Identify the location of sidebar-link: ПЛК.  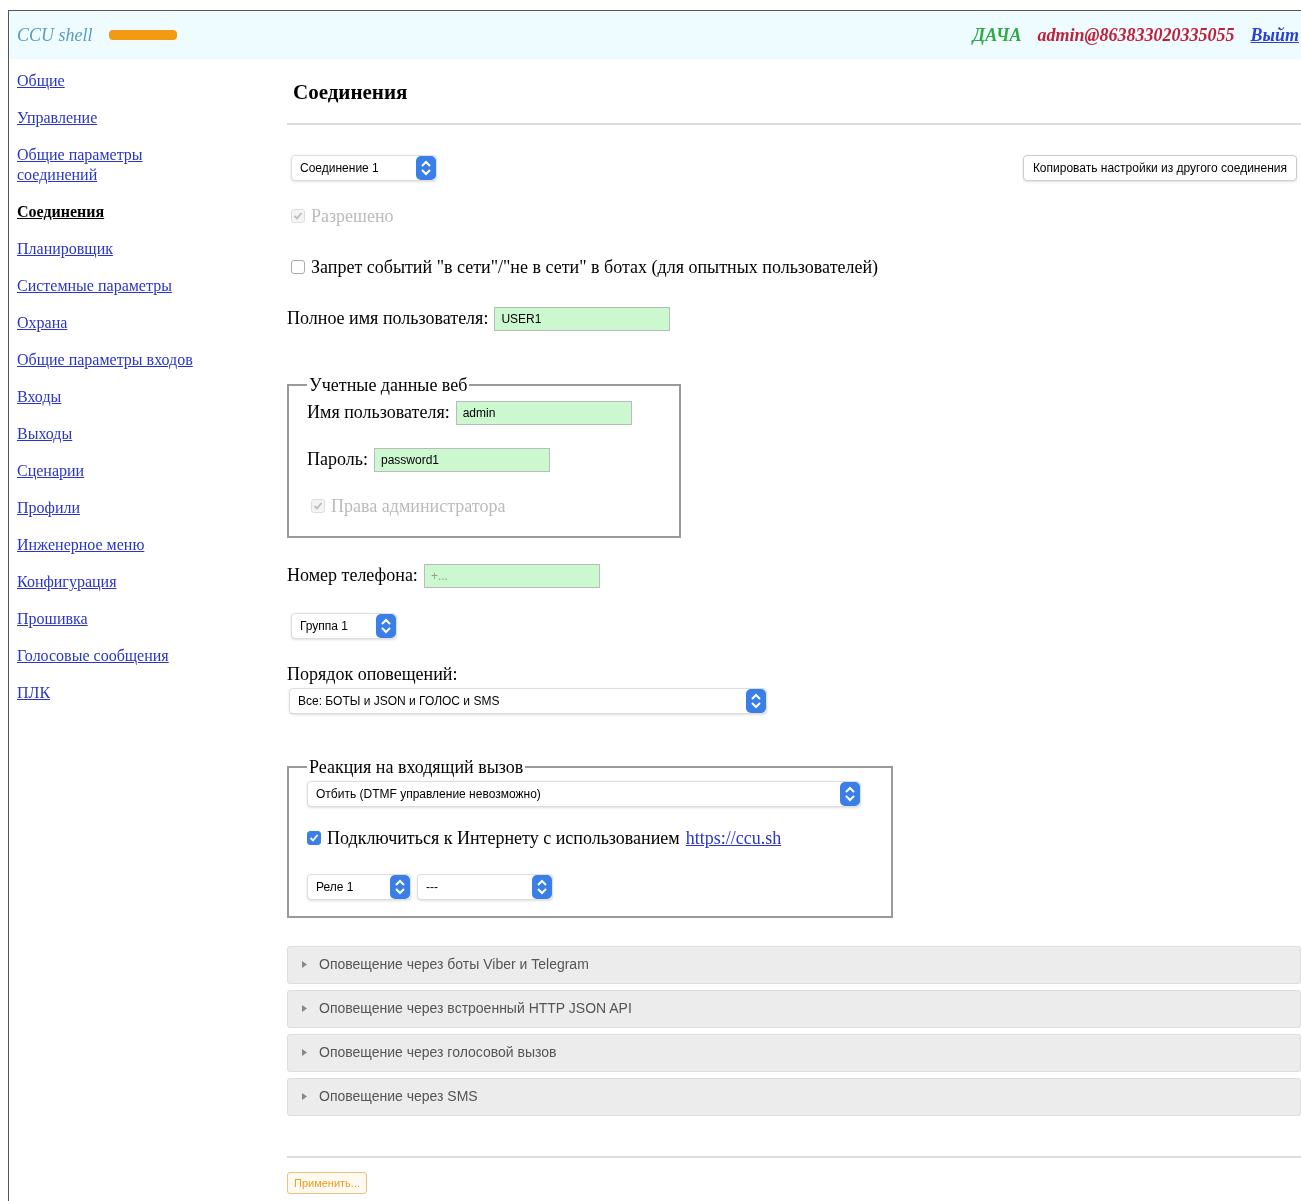
(34, 693).